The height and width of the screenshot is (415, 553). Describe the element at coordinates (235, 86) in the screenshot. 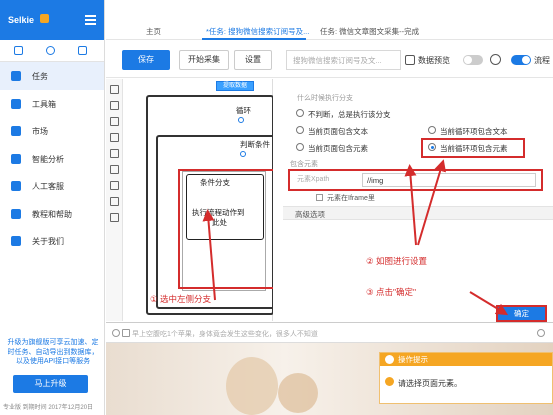

I see `extract-data-node: 提取数据` at that location.